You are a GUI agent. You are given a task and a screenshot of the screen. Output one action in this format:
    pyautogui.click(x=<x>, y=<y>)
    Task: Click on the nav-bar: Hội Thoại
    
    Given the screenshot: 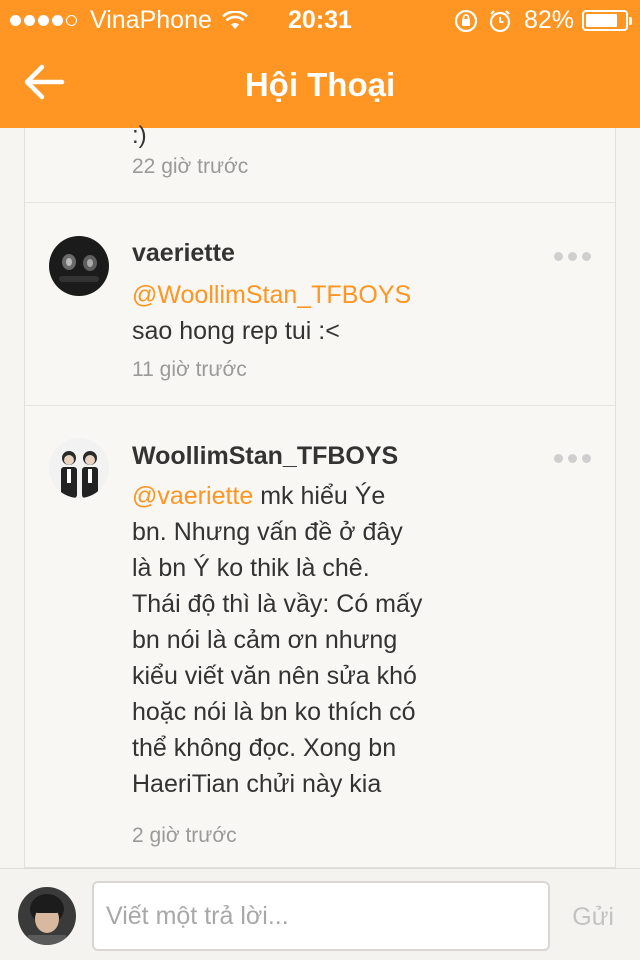 What is the action you would take?
    pyautogui.click(x=320, y=84)
    